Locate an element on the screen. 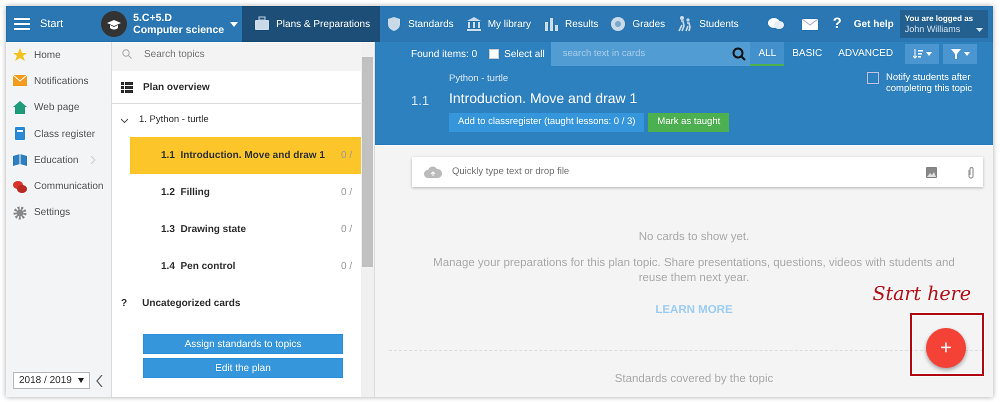 The height and width of the screenshot is (402, 1000). topic-action-button: Mark as taught is located at coordinates (689, 122).